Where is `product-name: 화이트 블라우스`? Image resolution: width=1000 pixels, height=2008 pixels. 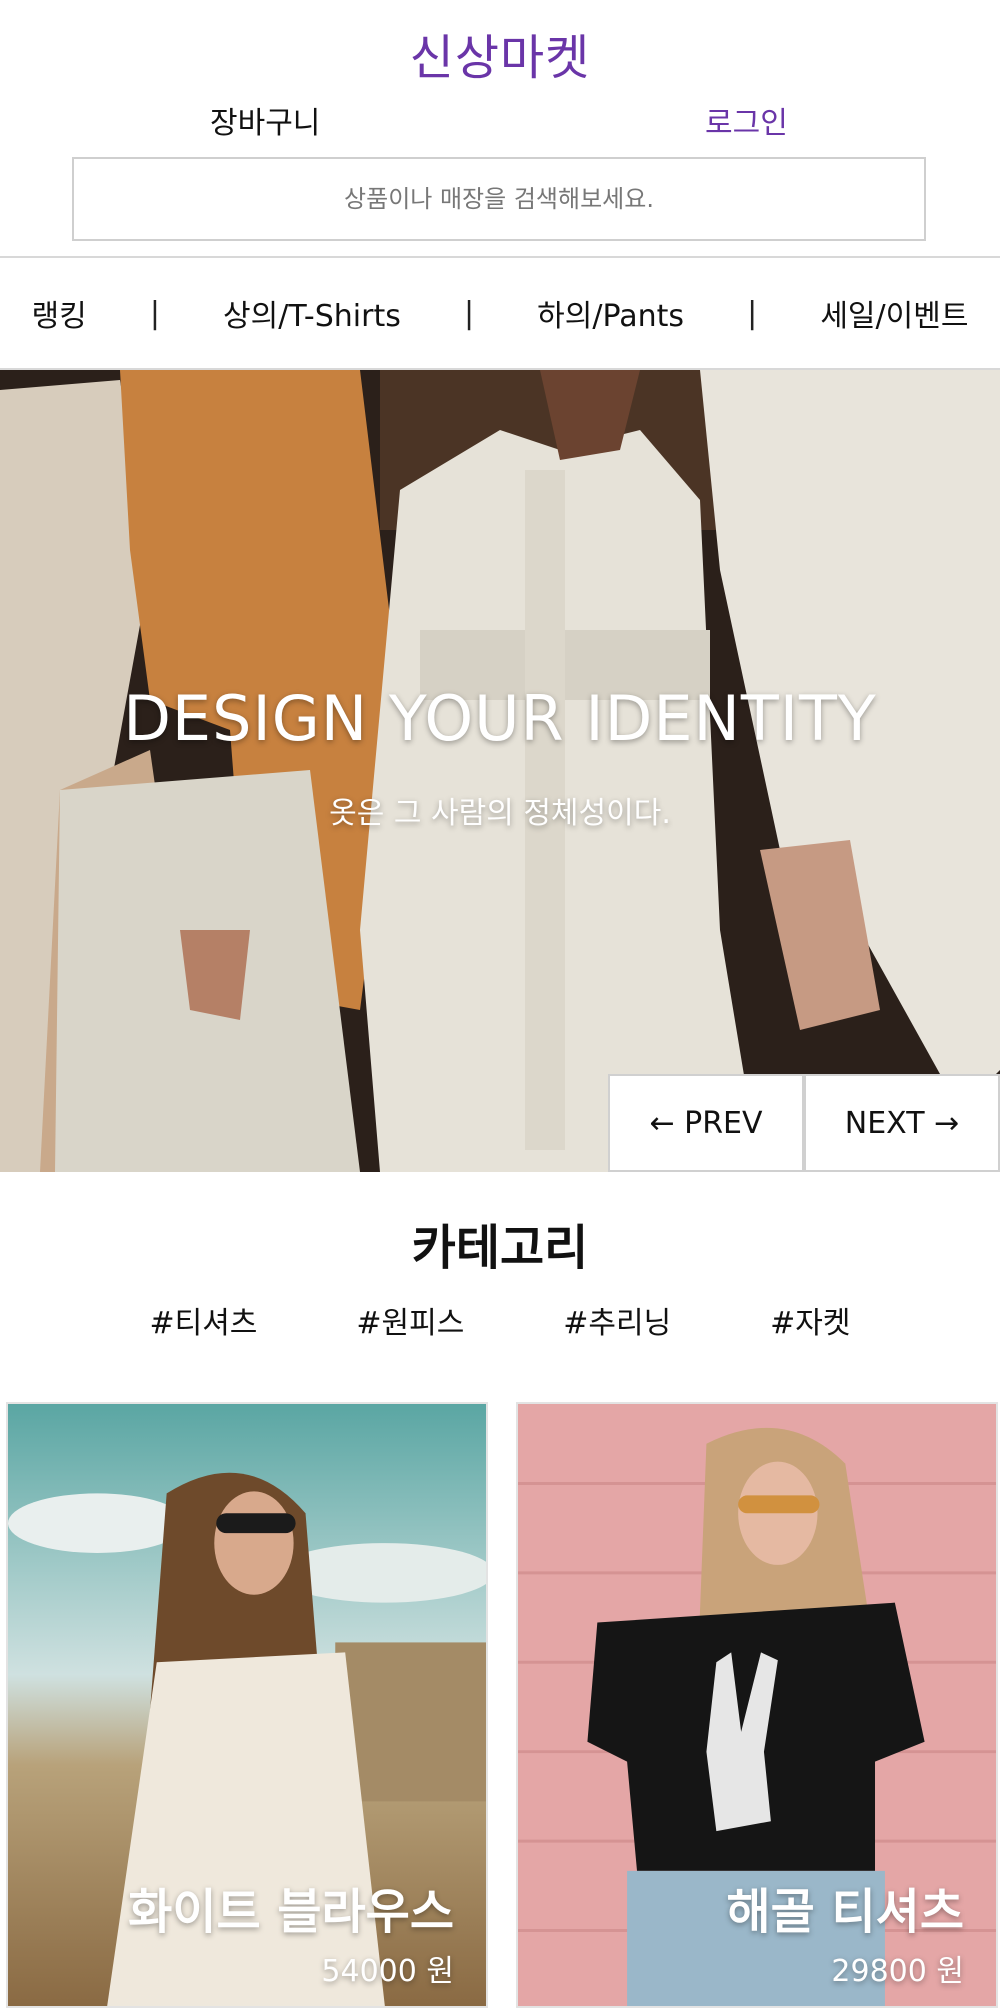
product-name: 화이트 블라우스 is located at coordinates (291, 1912).